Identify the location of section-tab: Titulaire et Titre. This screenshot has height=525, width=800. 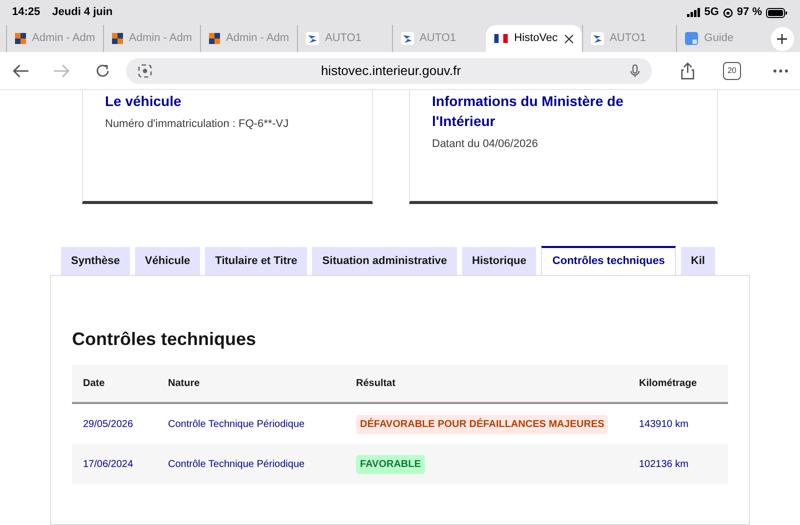
(256, 261).